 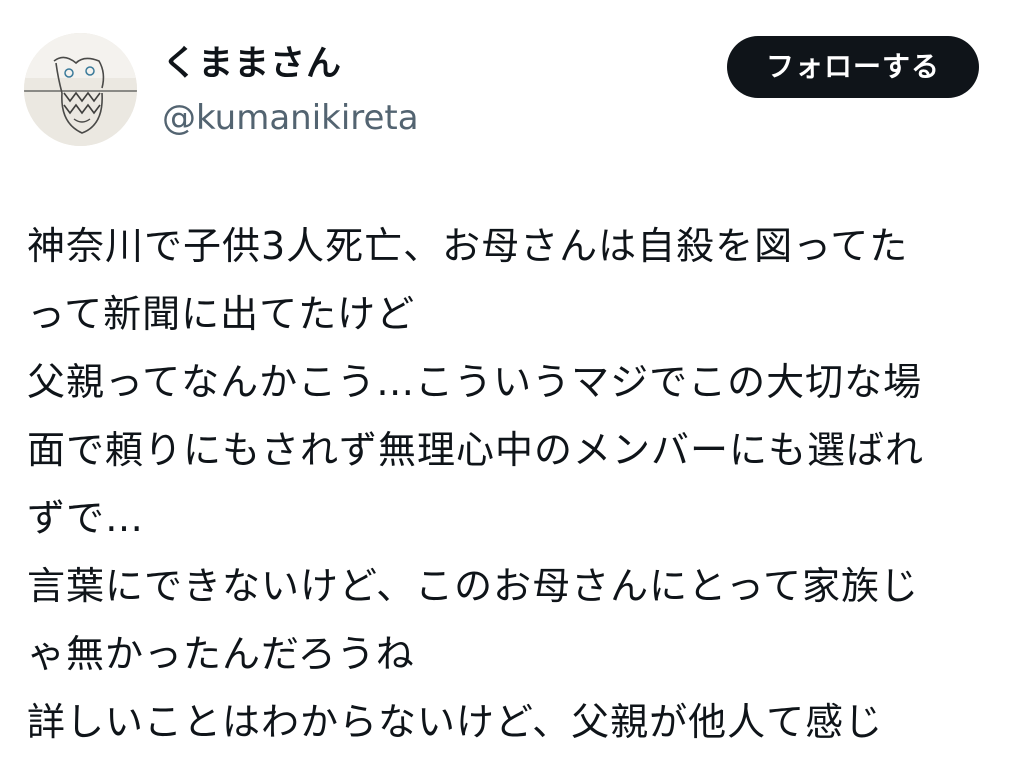 What do you see at coordinates (455, 722) in the screenshot?
I see `tweet-line: 詳しいことはわからないけど、父親が他人て感じ` at bounding box center [455, 722].